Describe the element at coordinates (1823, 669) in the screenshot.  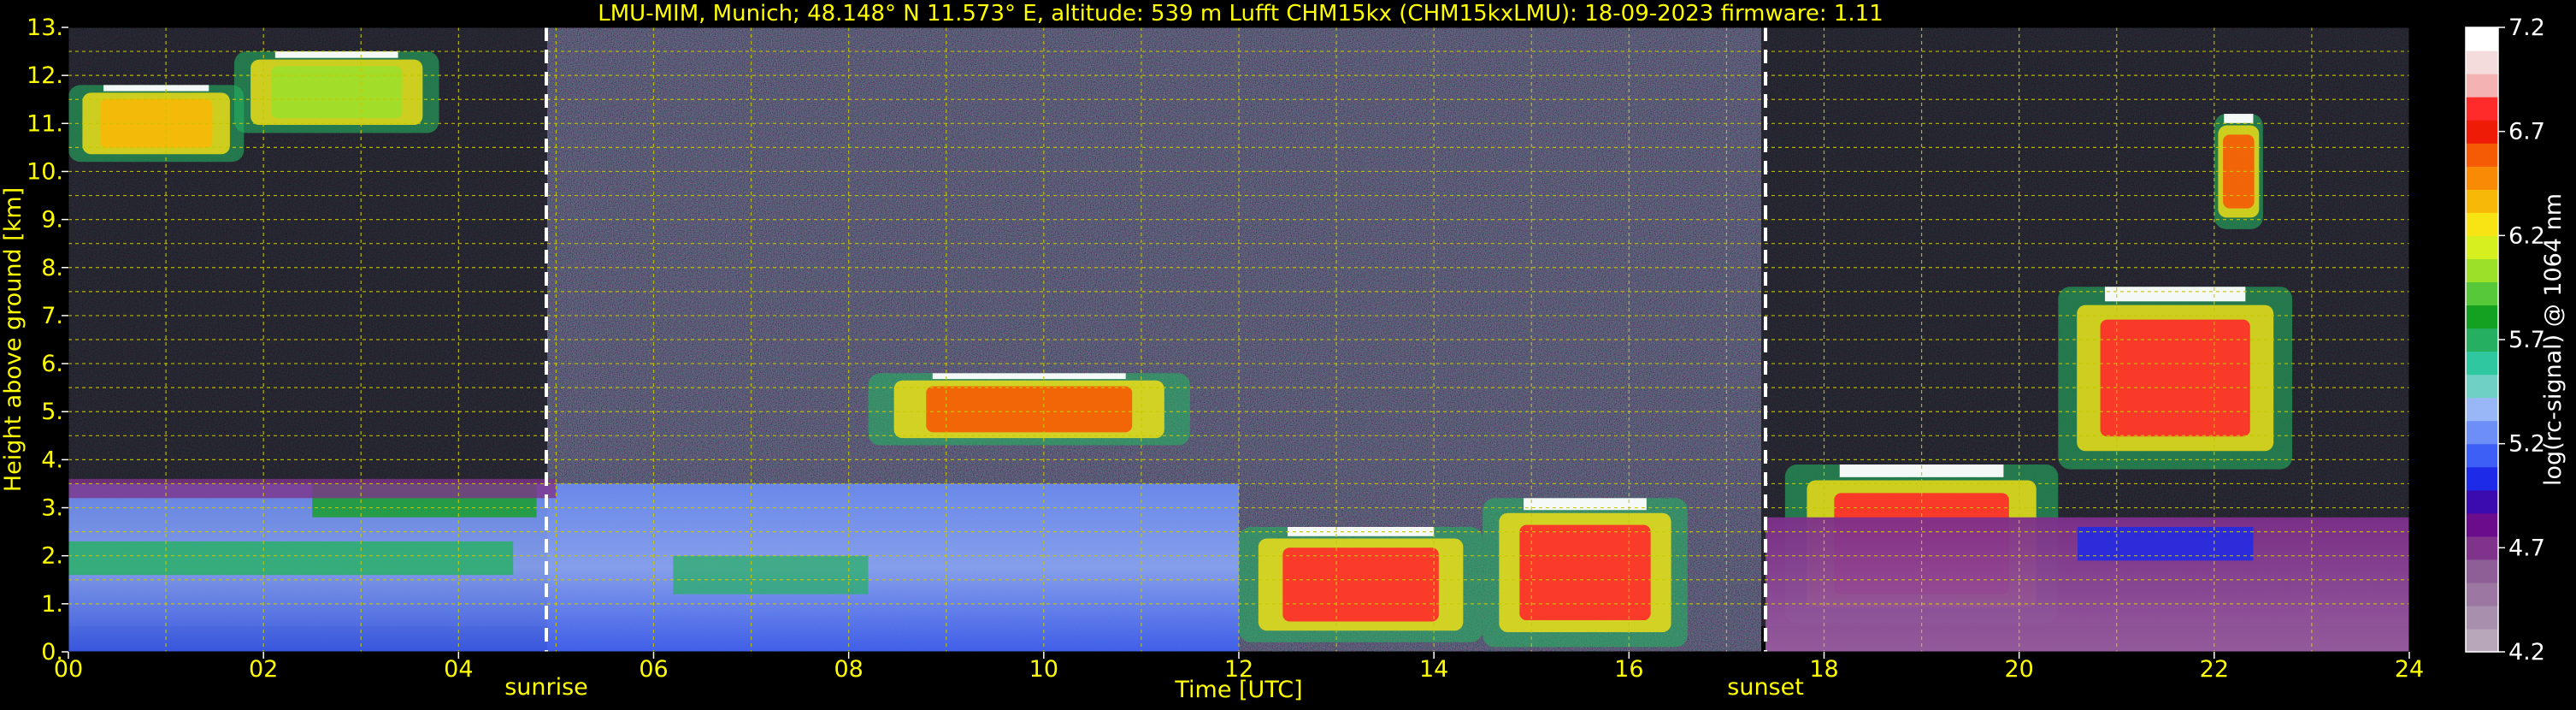
I see `x-tick-label: 18` at that location.